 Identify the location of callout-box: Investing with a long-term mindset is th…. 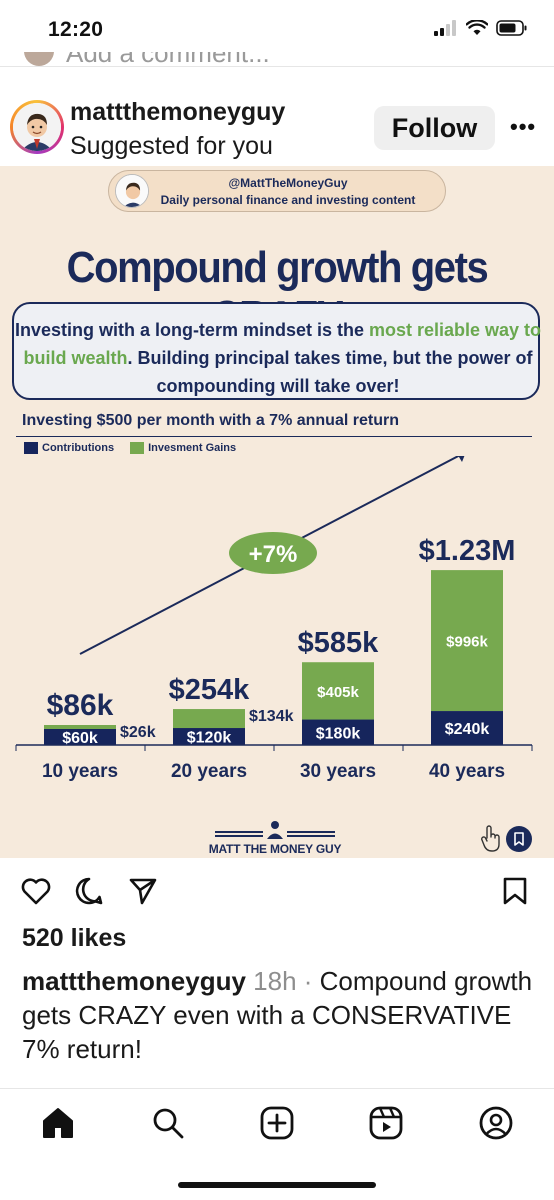
(277, 351).